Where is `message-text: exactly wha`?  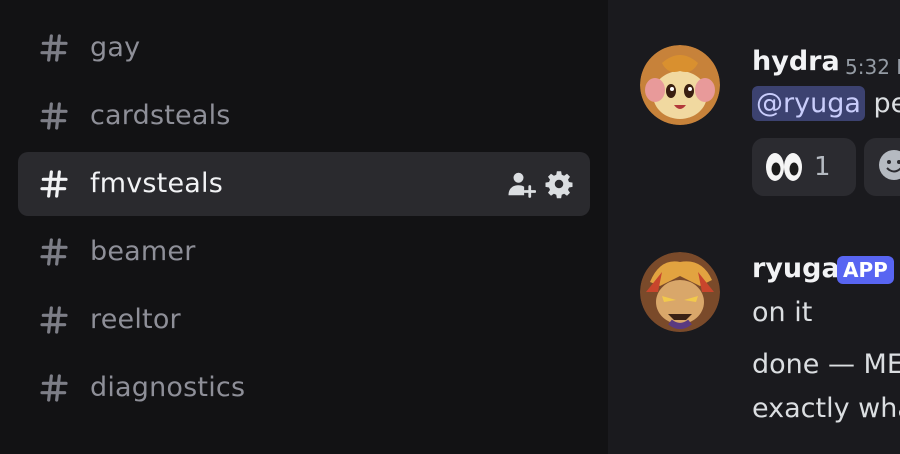 message-text: exactly wha is located at coordinates (826, 408).